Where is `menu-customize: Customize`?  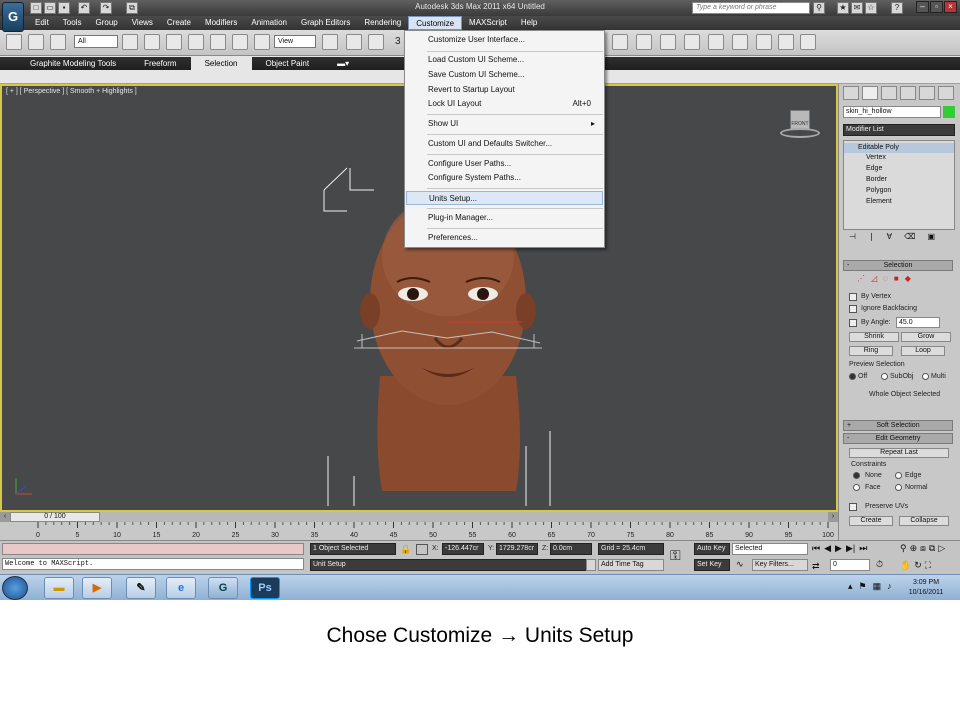
menu-customize: Customize is located at coordinates (435, 23).